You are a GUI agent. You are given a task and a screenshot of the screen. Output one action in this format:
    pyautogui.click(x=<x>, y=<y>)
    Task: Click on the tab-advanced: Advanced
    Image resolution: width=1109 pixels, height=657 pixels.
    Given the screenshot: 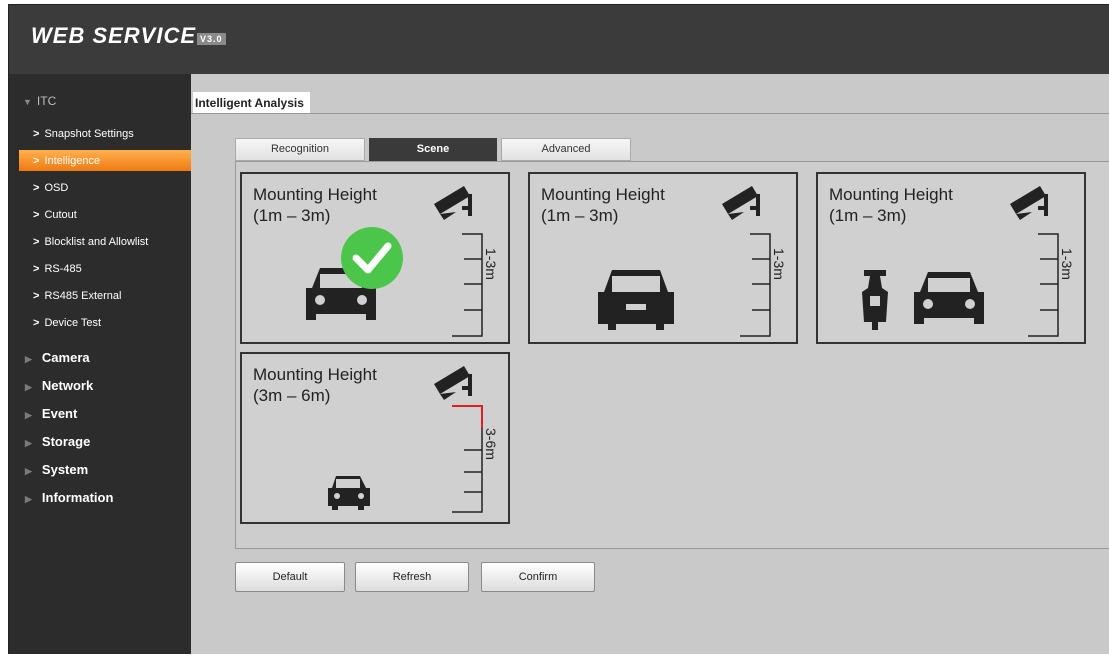 What is the action you would take?
    pyautogui.click(x=566, y=149)
    